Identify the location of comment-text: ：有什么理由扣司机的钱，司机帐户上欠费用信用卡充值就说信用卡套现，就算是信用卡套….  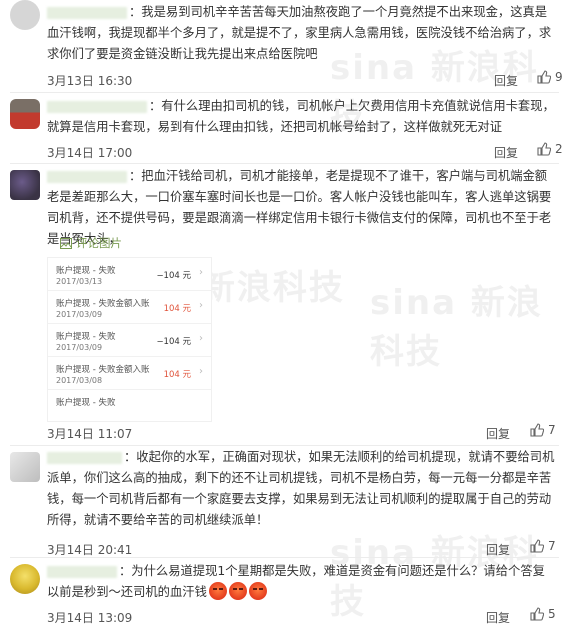
(301, 116).